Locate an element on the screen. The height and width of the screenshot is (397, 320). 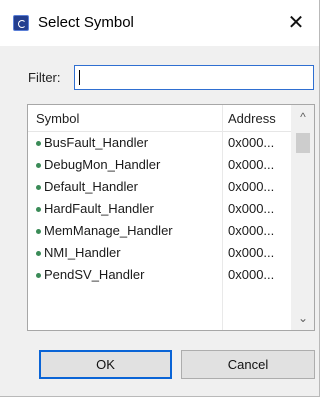
filter-label: Filter: is located at coordinates (44, 77).